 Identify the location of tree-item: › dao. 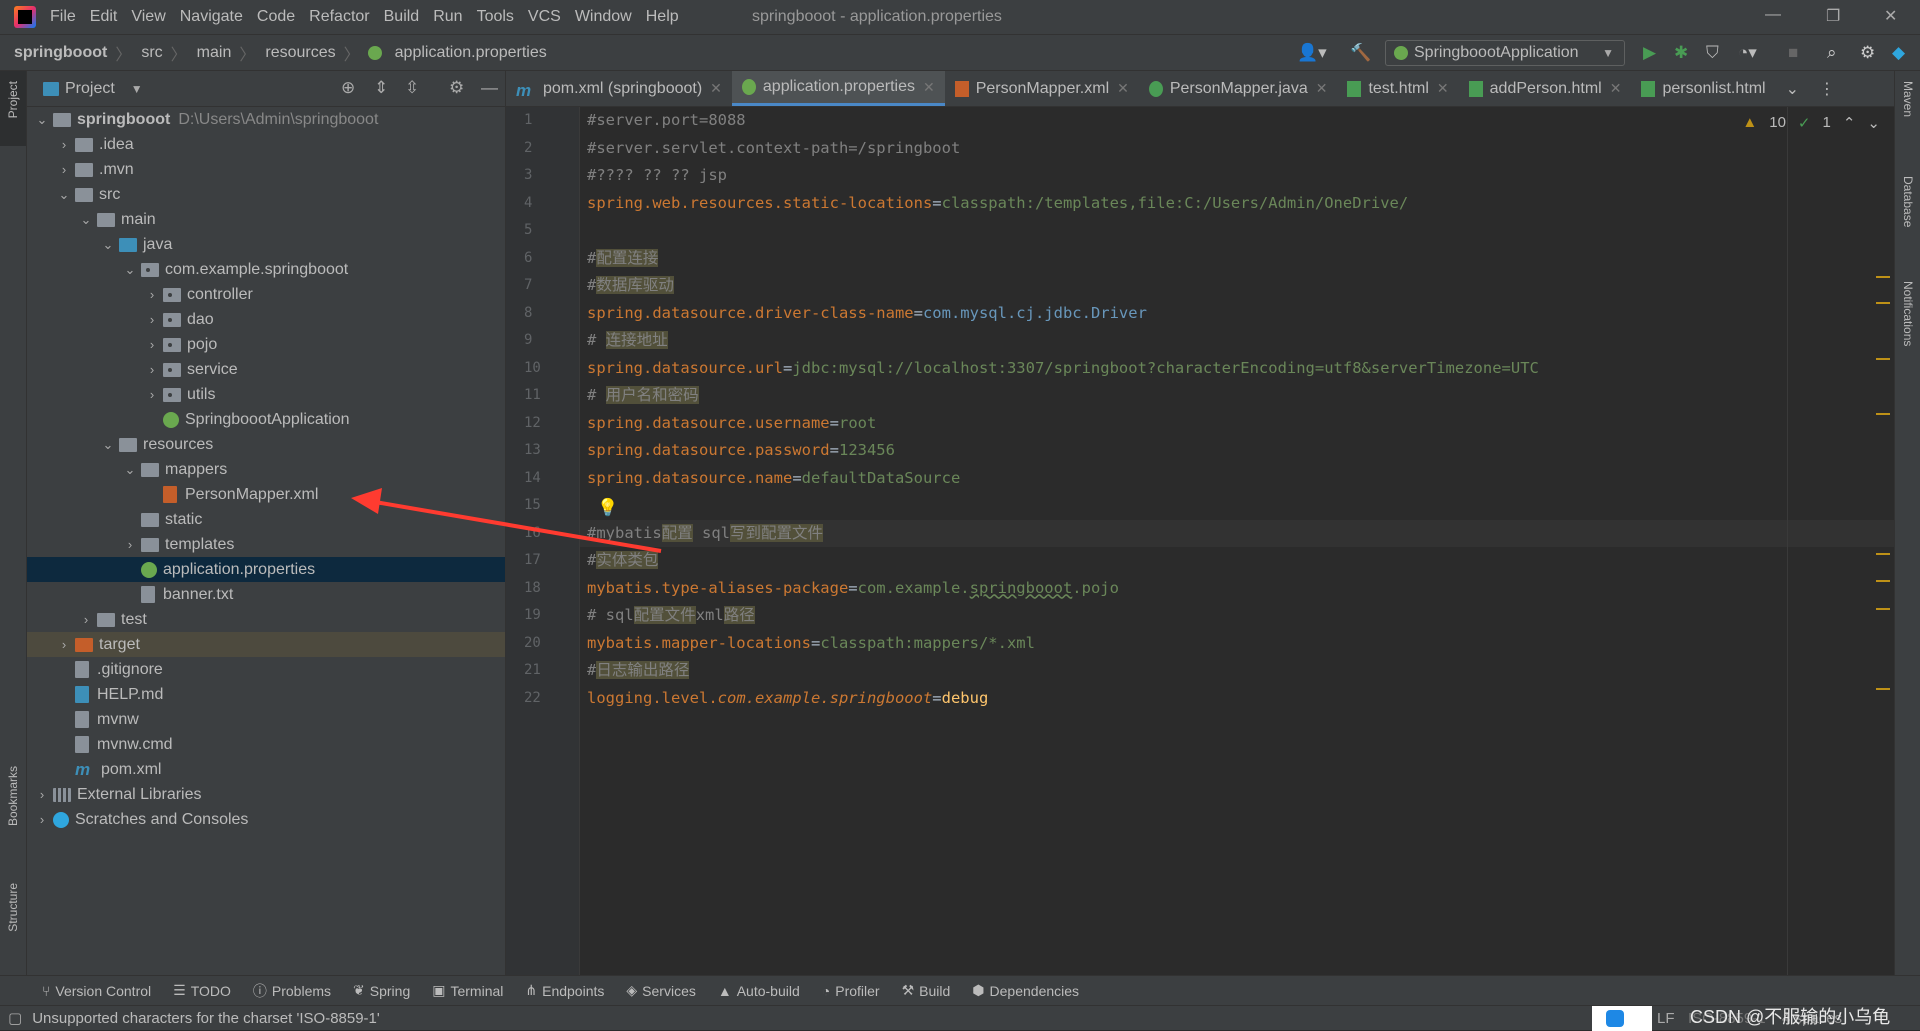
(266, 319).